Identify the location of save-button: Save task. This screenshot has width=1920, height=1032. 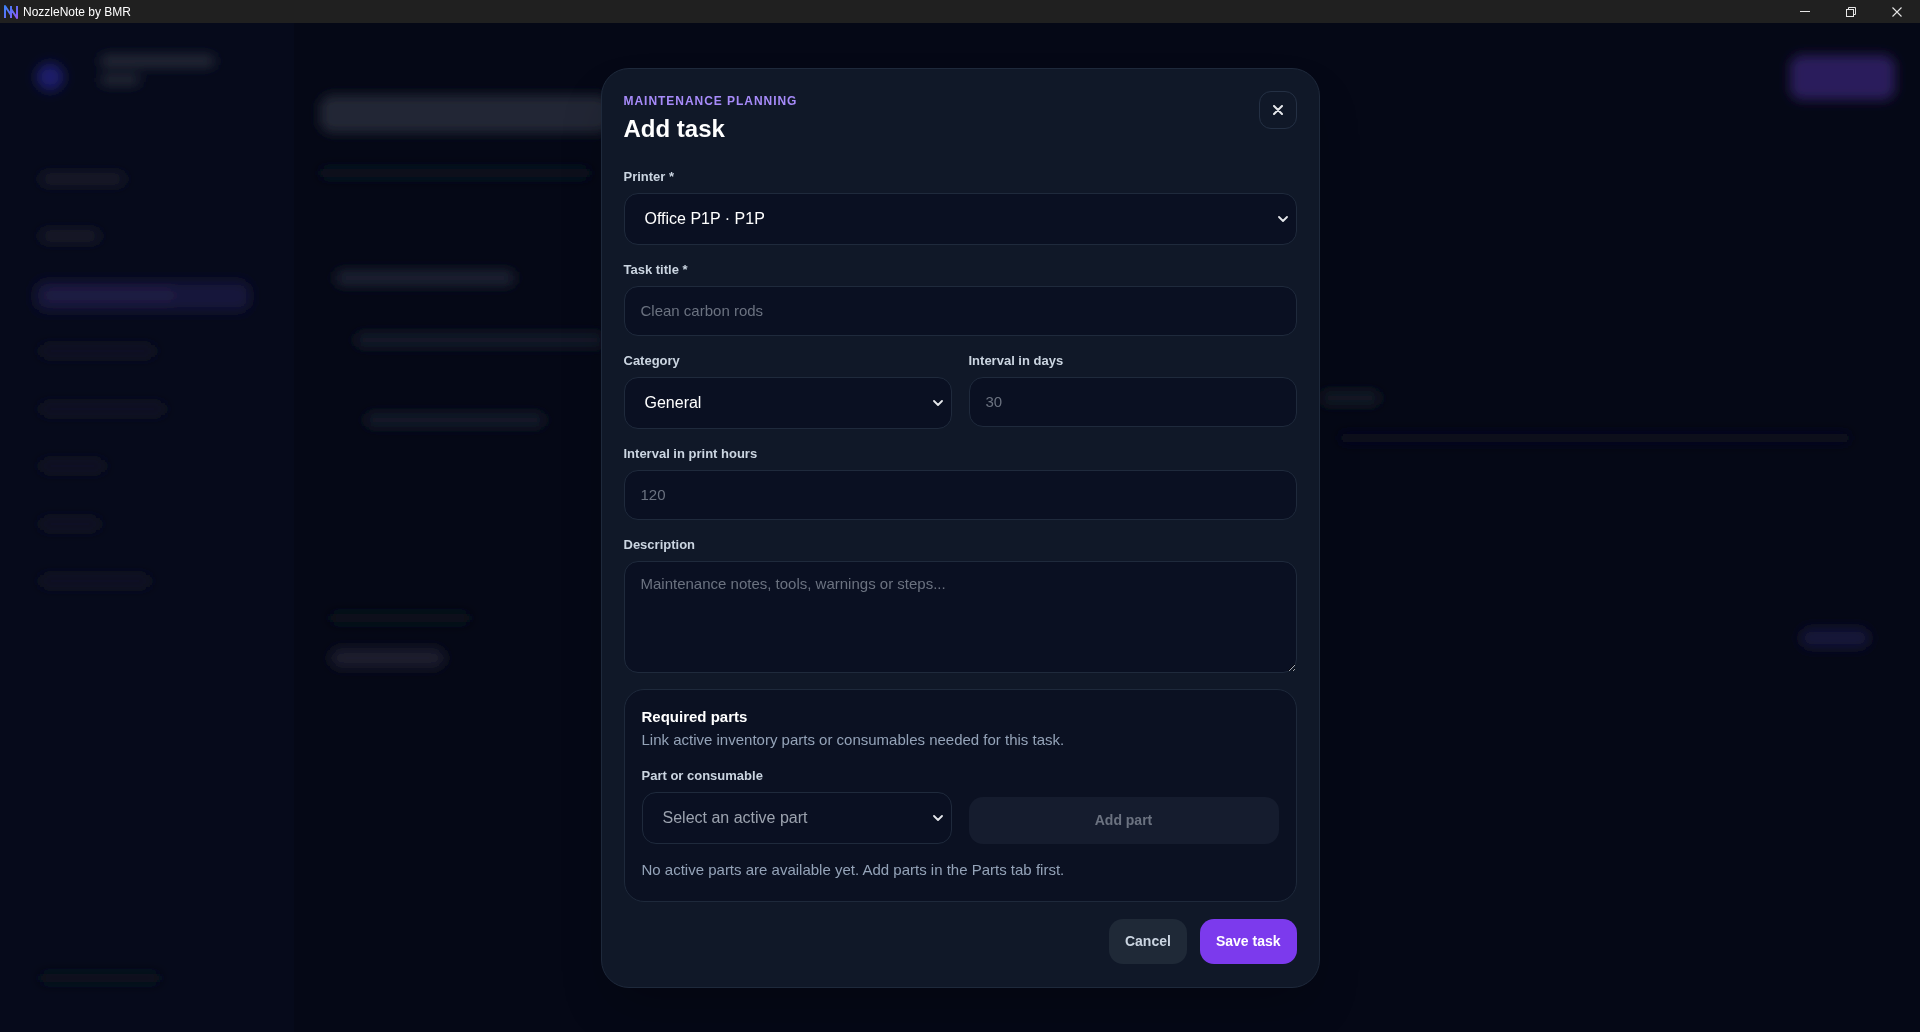
(1248, 941).